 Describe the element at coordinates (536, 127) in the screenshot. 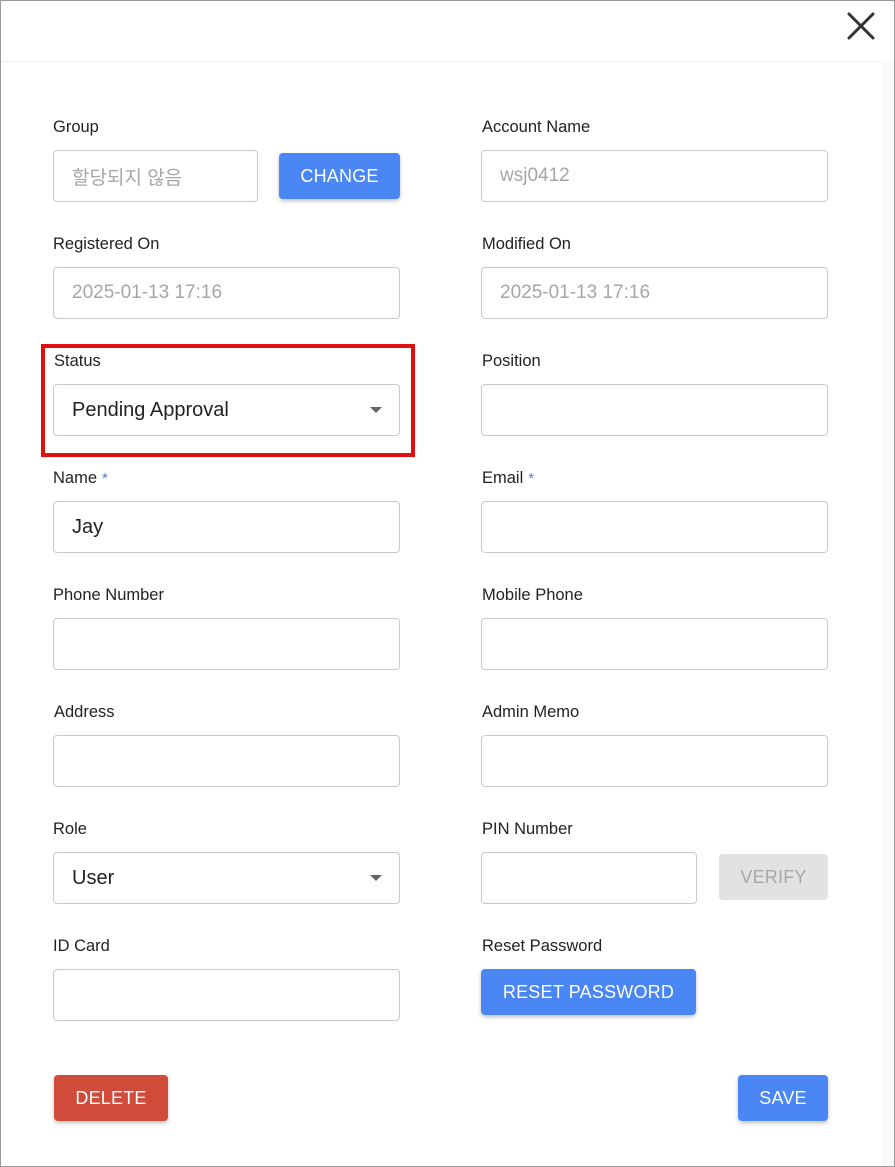

I see `account-name-label: Account Name` at that location.